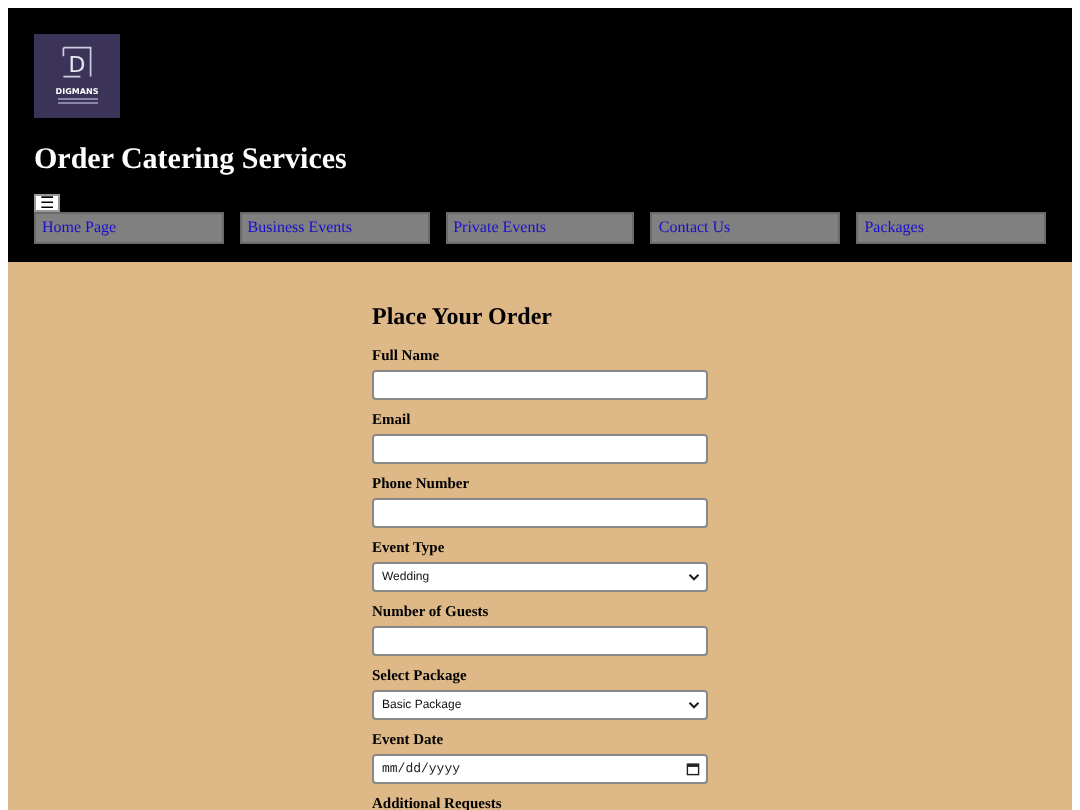 The height and width of the screenshot is (810, 1080). What do you see at coordinates (540, 228) in the screenshot?
I see `nav-link: Private Events` at bounding box center [540, 228].